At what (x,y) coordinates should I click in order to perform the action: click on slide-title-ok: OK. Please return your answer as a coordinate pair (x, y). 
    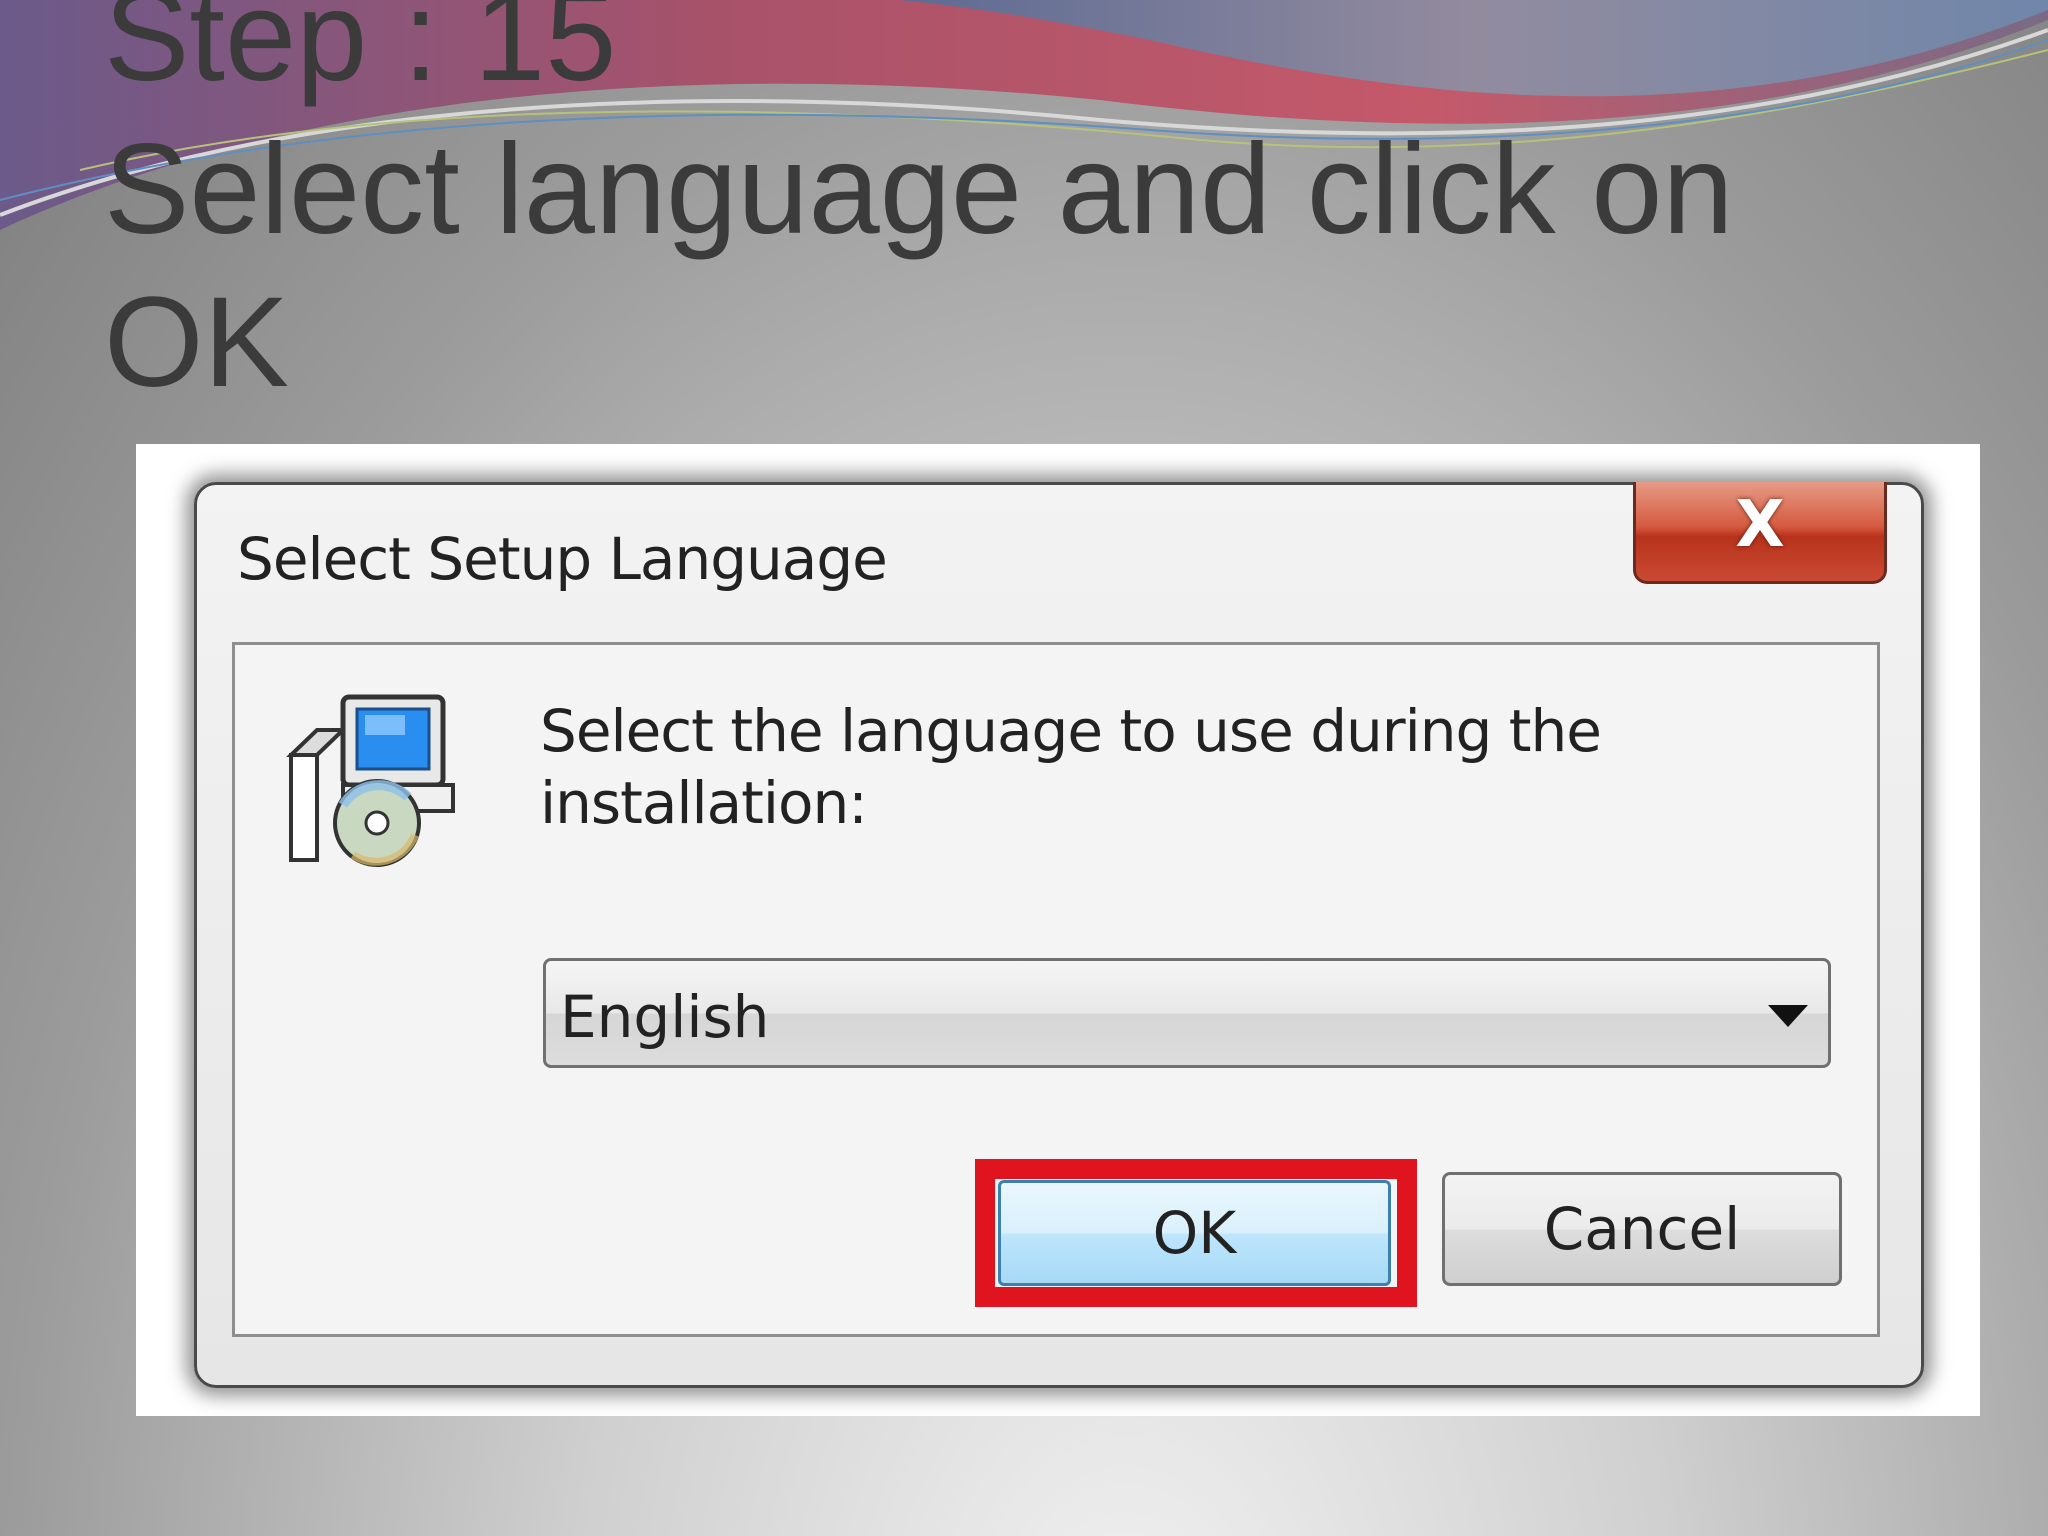
    Looking at the image, I should click on (196, 342).